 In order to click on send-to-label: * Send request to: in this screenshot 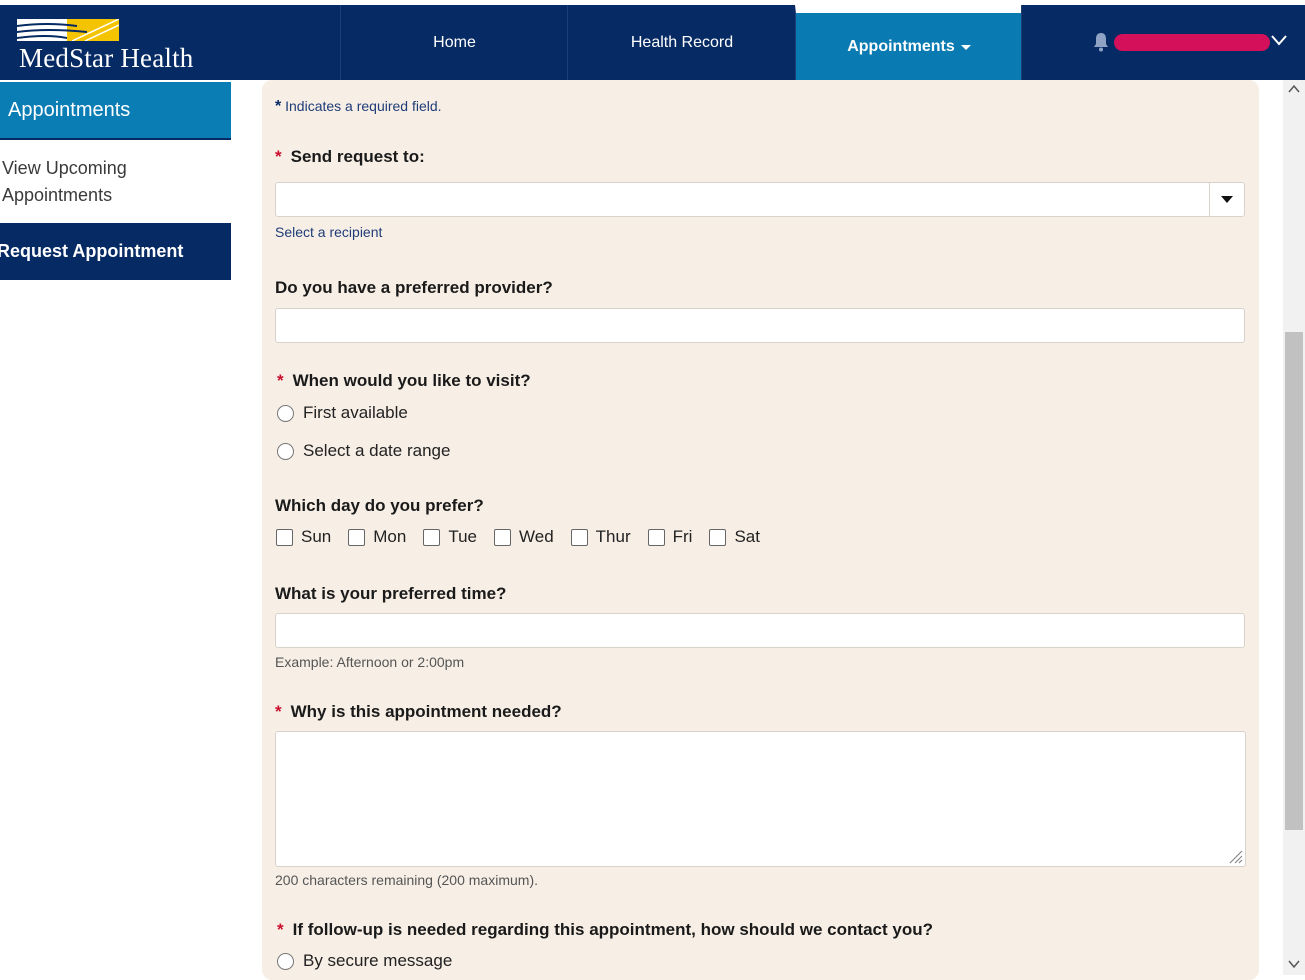, I will do `click(350, 157)`.